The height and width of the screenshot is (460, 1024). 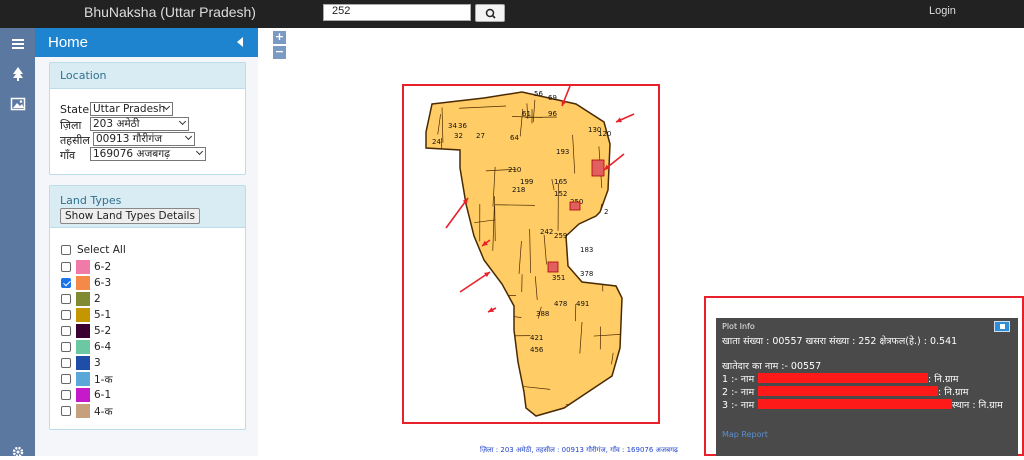 I want to click on land-type-item: 6-2, so click(x=121, y=267).